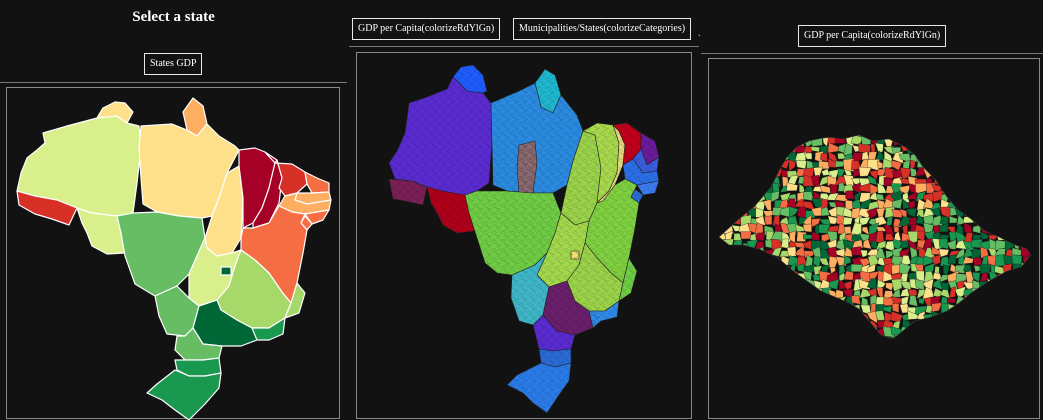  I want to click on state-PA-sub, so click(527, 167).